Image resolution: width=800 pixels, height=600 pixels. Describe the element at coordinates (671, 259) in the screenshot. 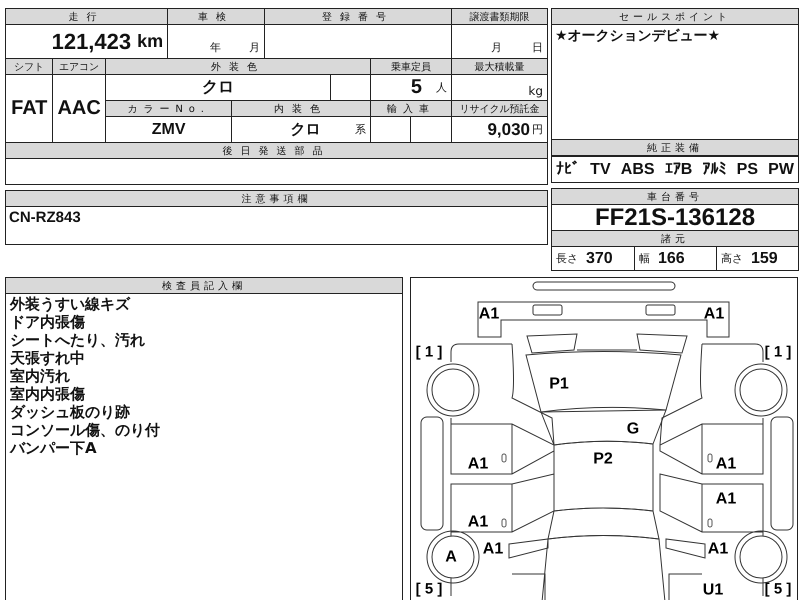

I see `spec-value: 166` at that location.